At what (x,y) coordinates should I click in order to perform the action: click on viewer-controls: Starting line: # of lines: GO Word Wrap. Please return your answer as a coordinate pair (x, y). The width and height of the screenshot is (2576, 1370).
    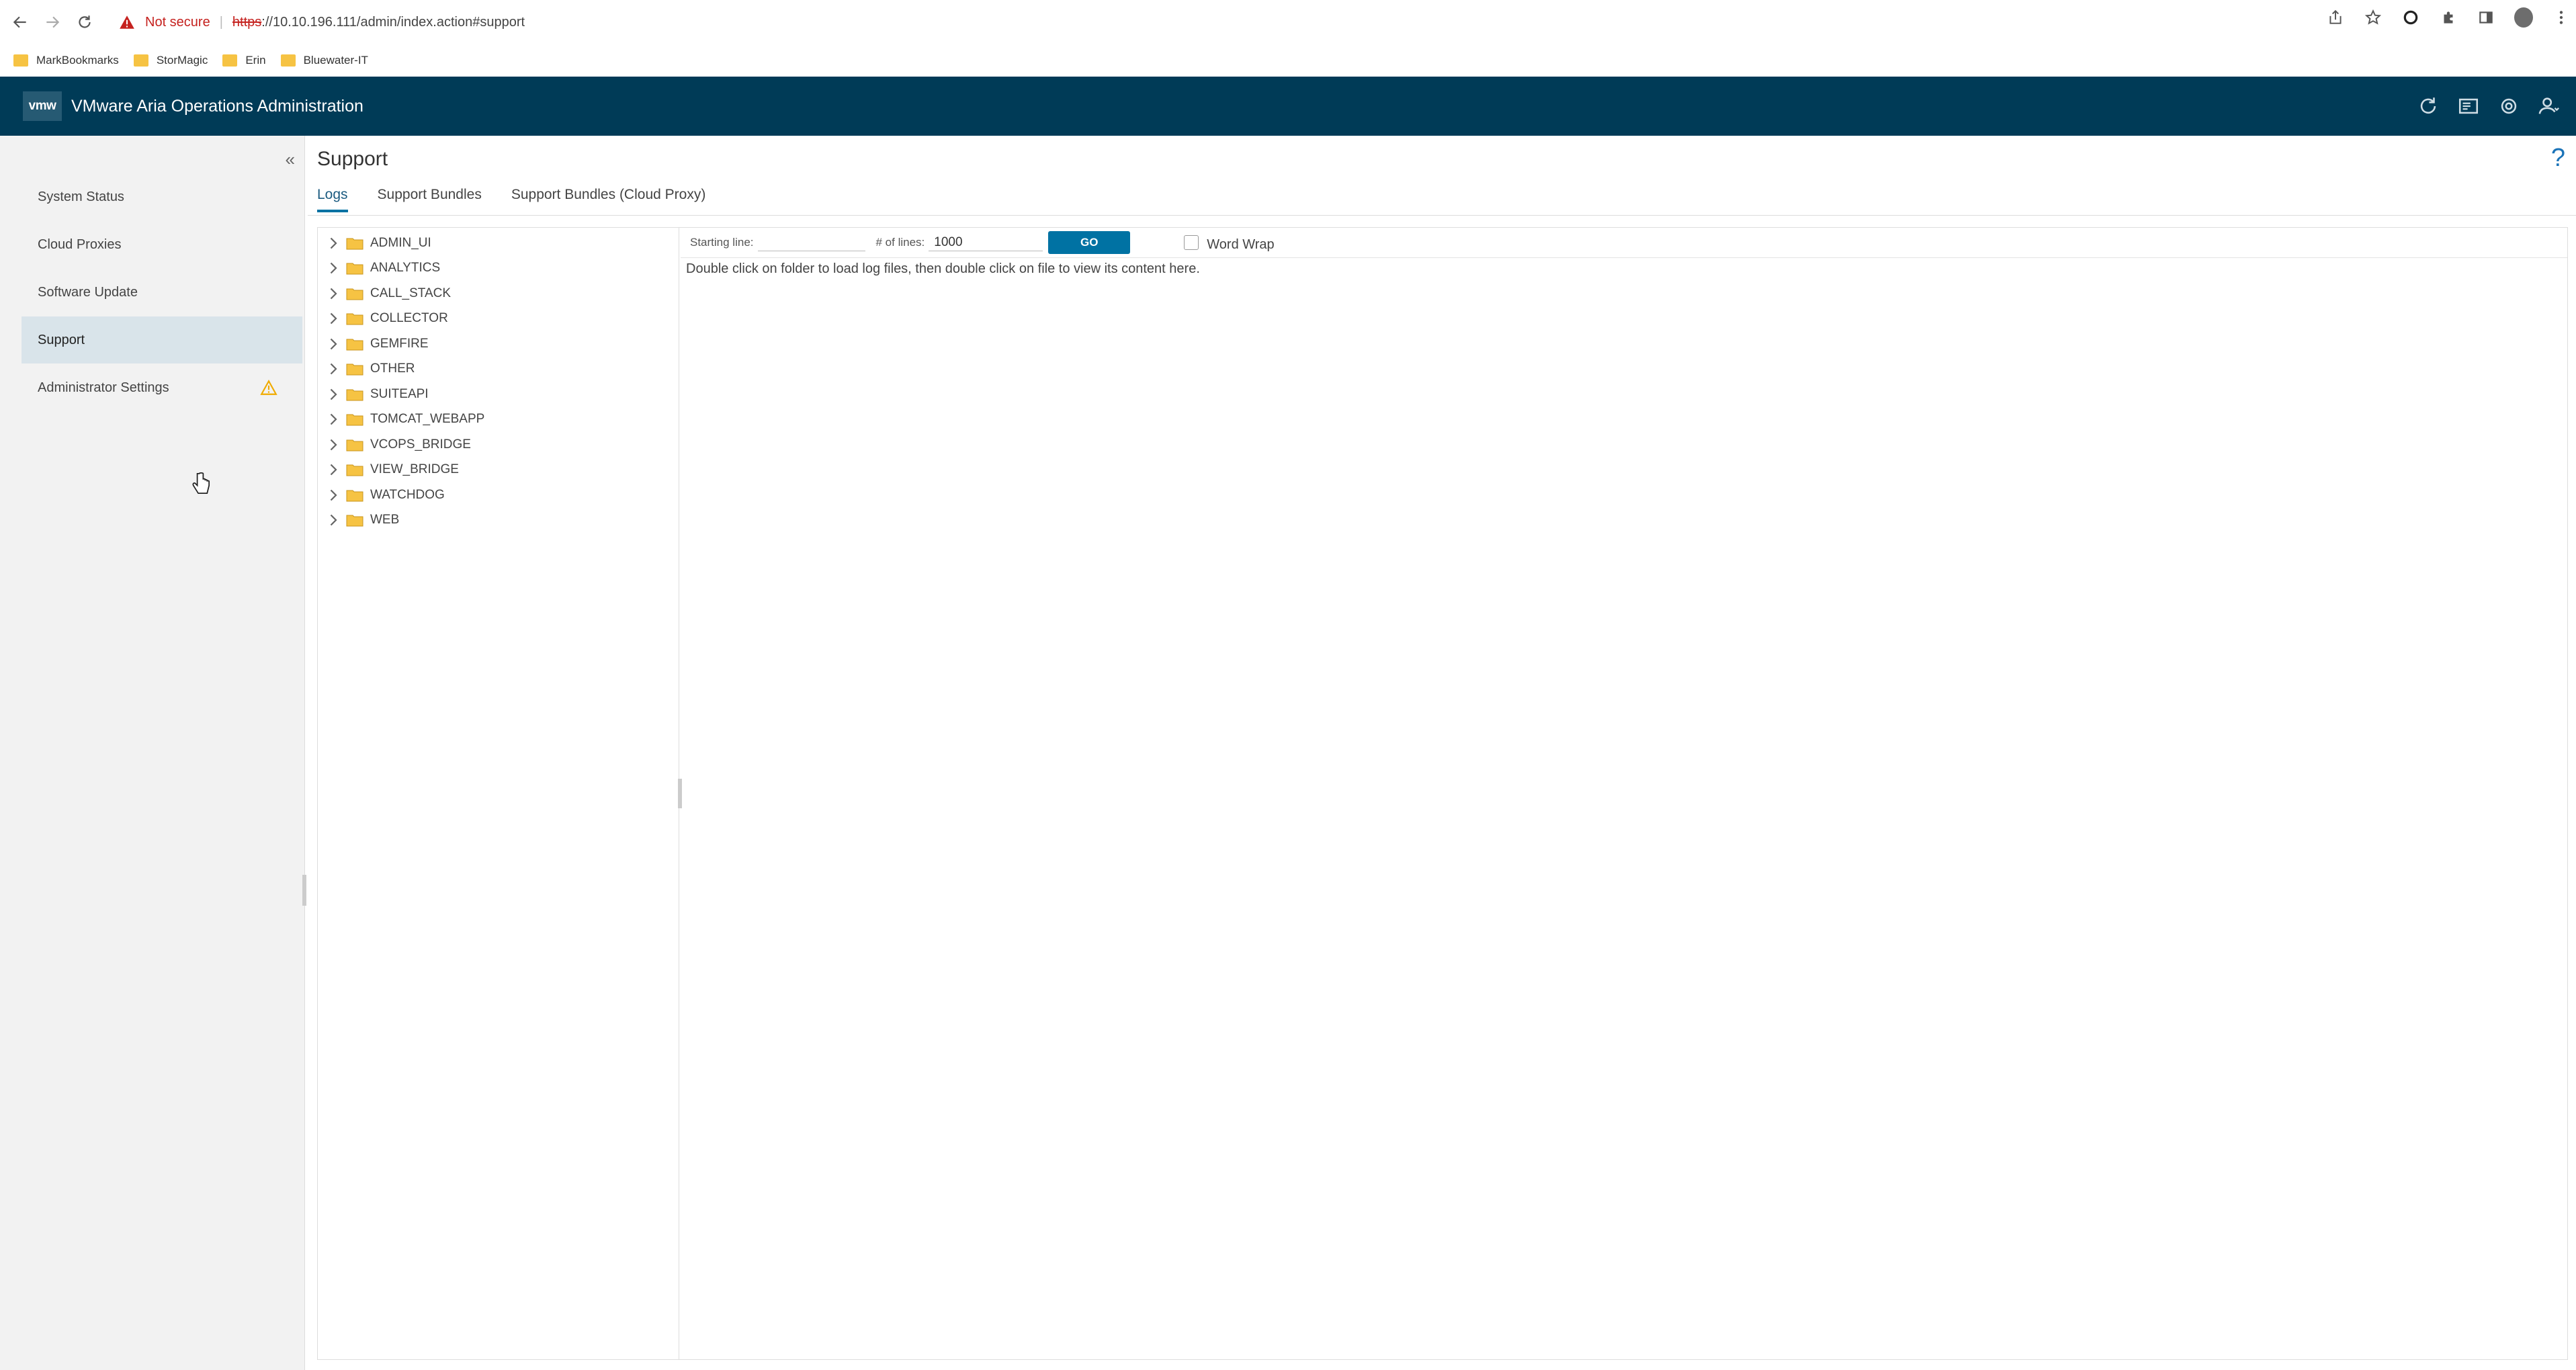
    Looking at the image, I should click on (978, 243).